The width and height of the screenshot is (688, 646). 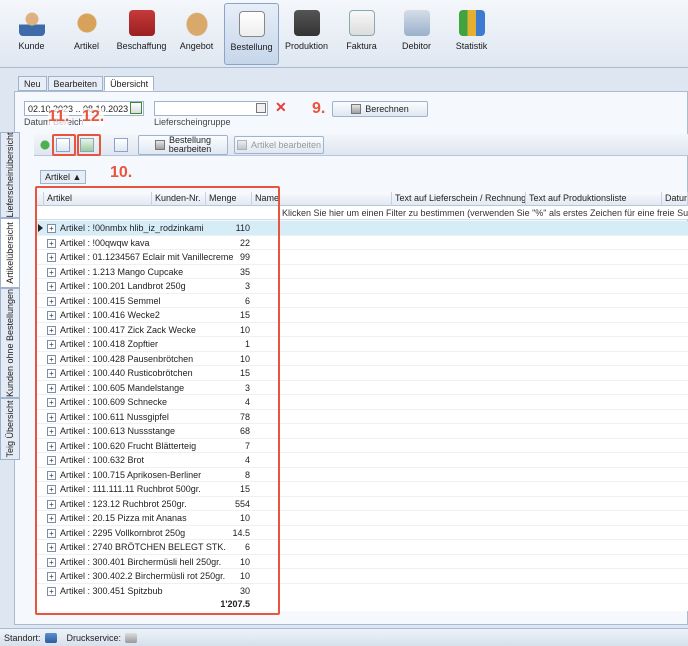 What do you see at coordinates (31, 23) in the screenshot?
I see `customer-icon` at bounding box center [31, 23].